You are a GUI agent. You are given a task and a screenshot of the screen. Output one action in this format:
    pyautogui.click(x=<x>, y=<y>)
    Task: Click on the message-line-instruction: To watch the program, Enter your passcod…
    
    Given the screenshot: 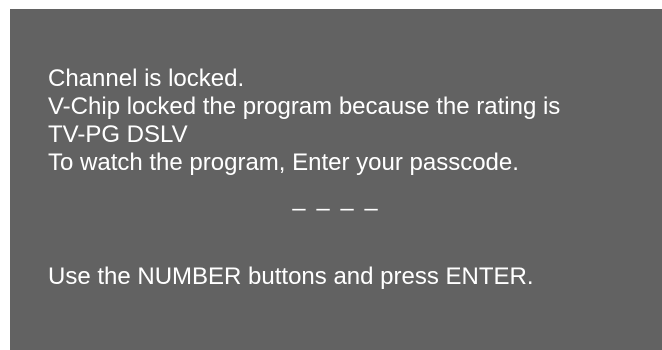 What is the action you would take?
    pyautogui.click(x=283, y=162)
    